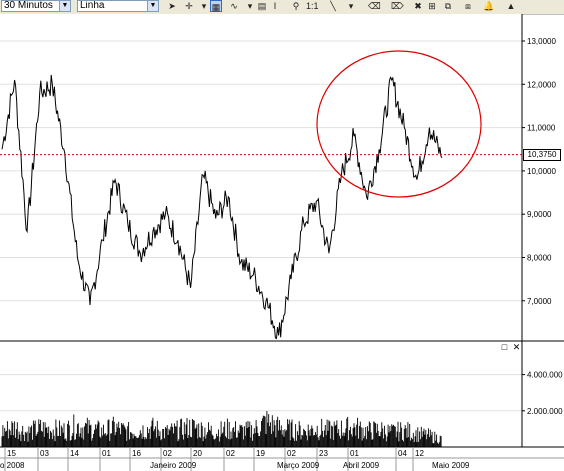 Image resolution: width=564 pixels, height=471 pixels. What do you see at coordinates (542, 393) in the screenshot?
I see `volume-axis-ticks: 4.000.000 2.000.000` at bounding box center [542, 393].